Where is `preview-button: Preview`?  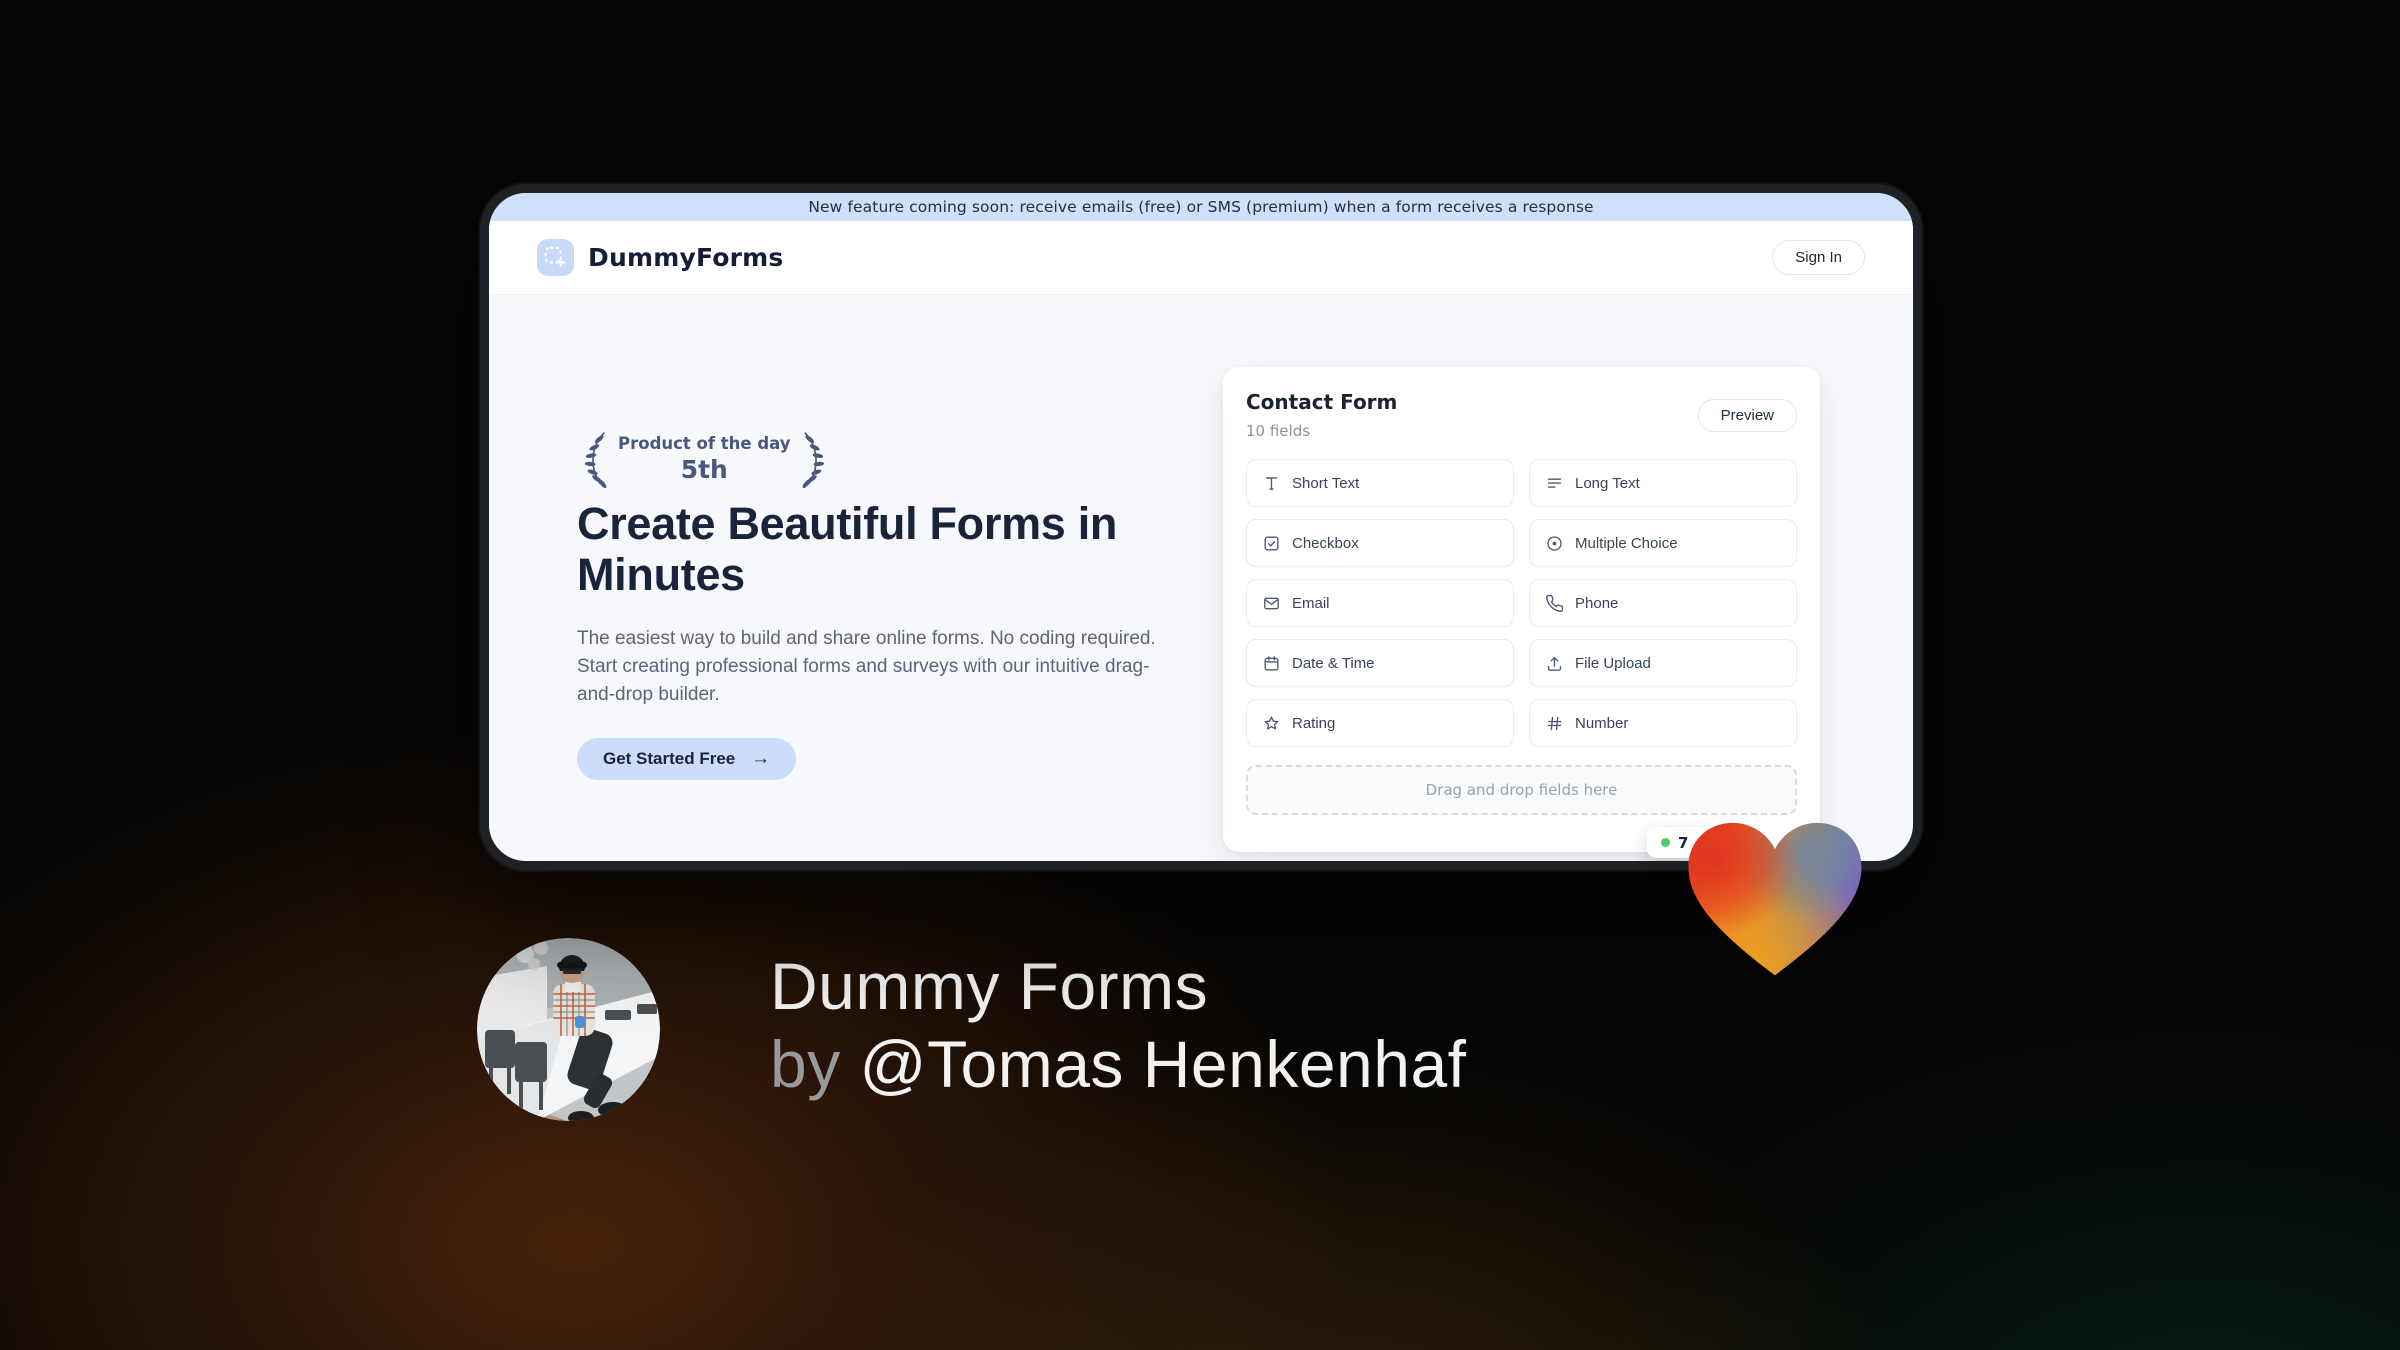
preview-button: Preview is located at coordinates (1747, 415).